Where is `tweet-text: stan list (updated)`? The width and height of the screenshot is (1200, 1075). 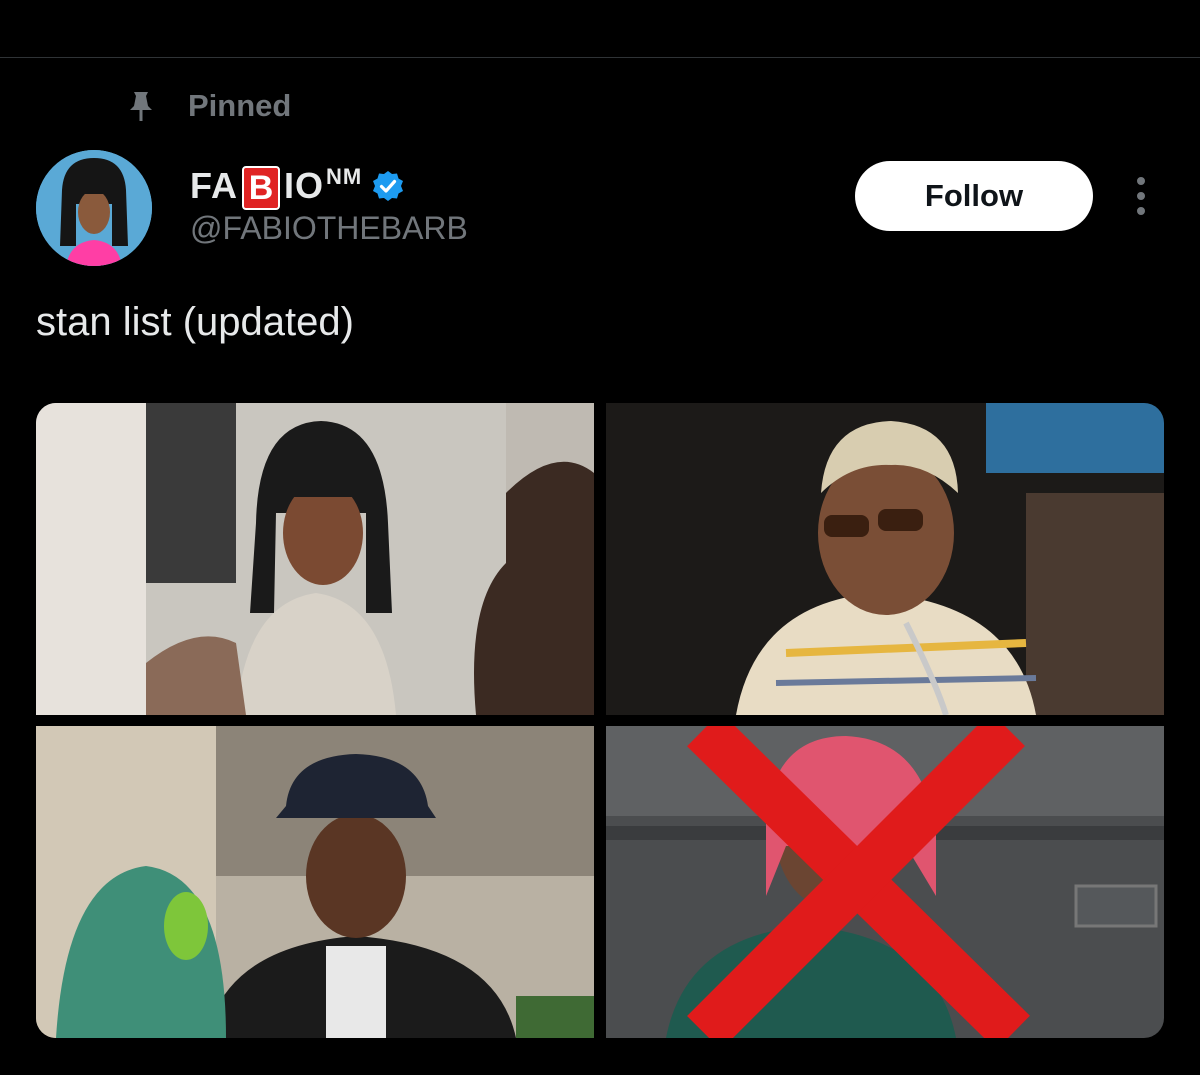 tweet-text: stan list (updated) is located at coordinates (195, 322).